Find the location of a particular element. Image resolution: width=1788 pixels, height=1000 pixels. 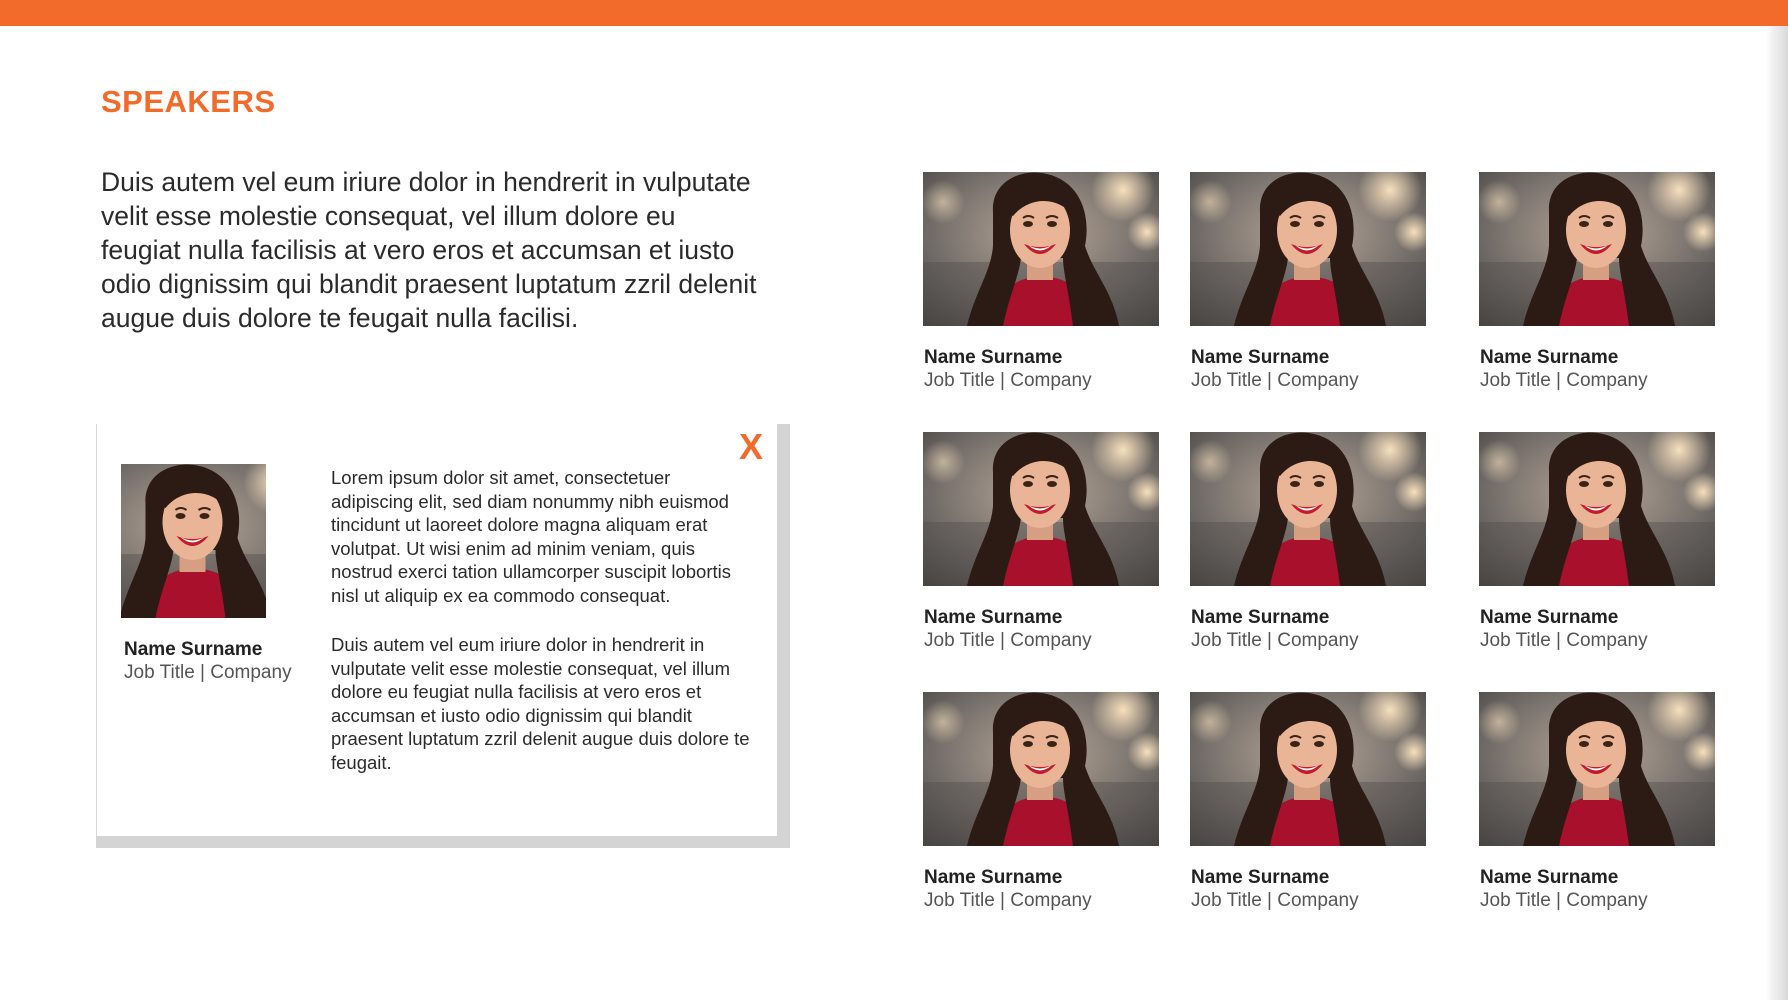

close-button: X is located at coordinates (751, 447).